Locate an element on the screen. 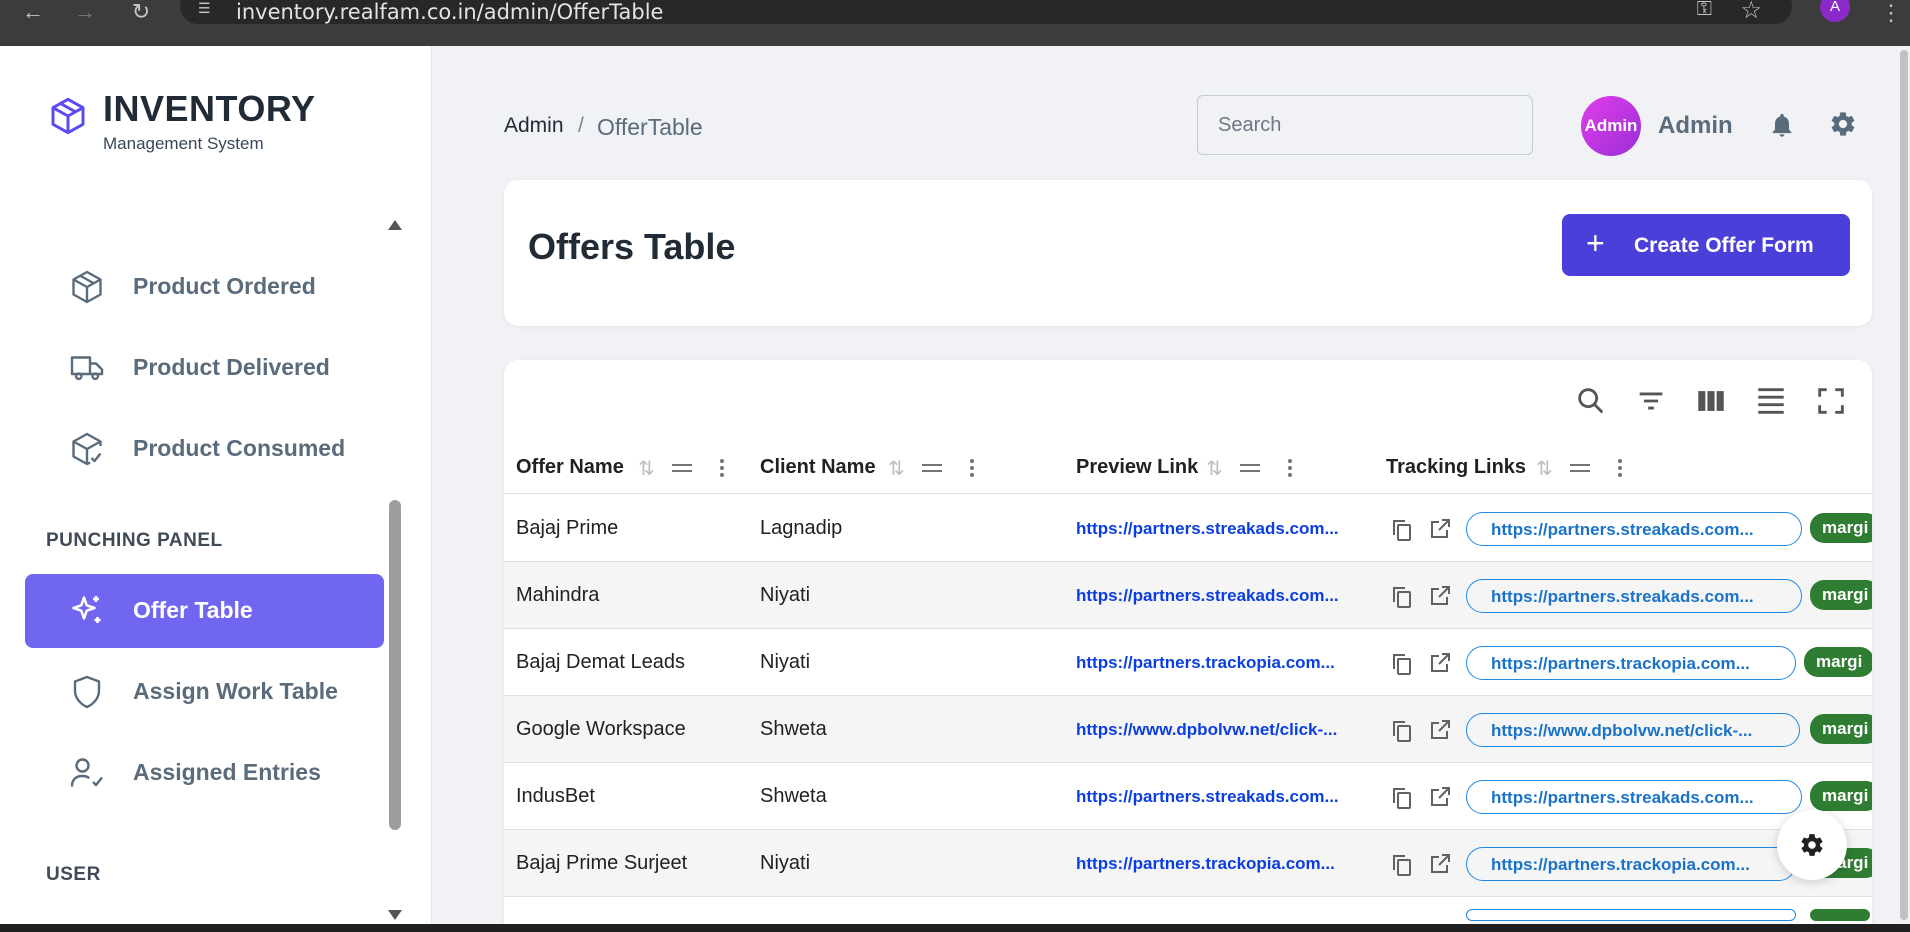  create-offer-form-button: + Create Offer Form is located at coordinates (1706, 245).